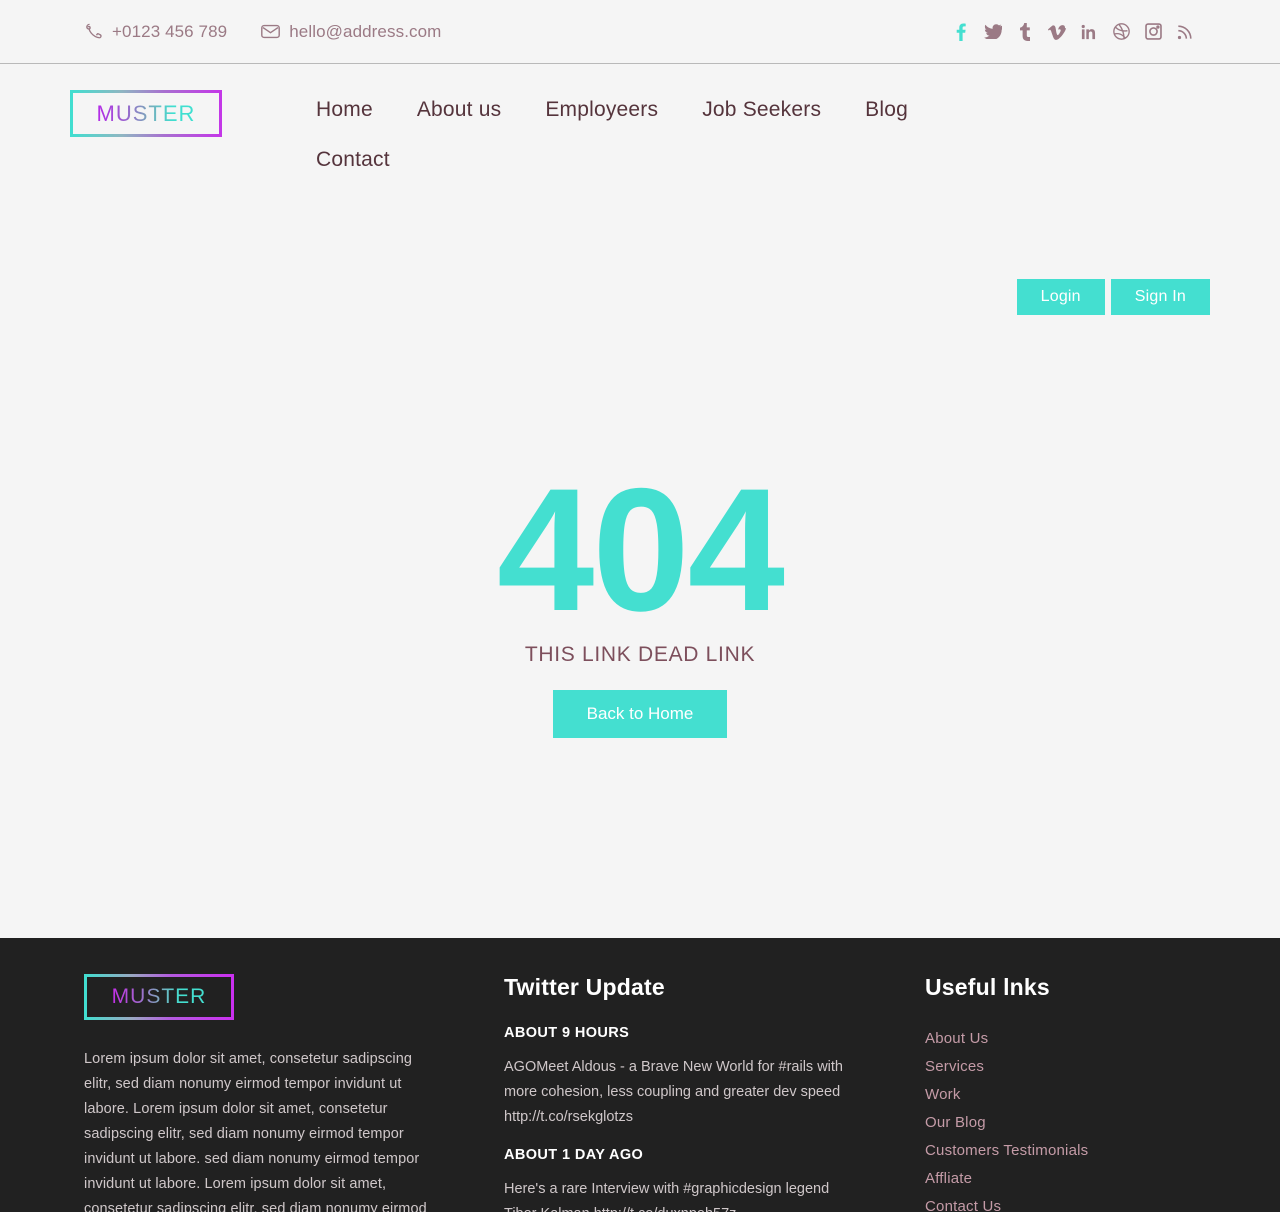 The image size is (1280, 1212). Describe the element at coordinates (640, 713) in the screenshot. I see `back-to-home-button: Back to Home` at that location.